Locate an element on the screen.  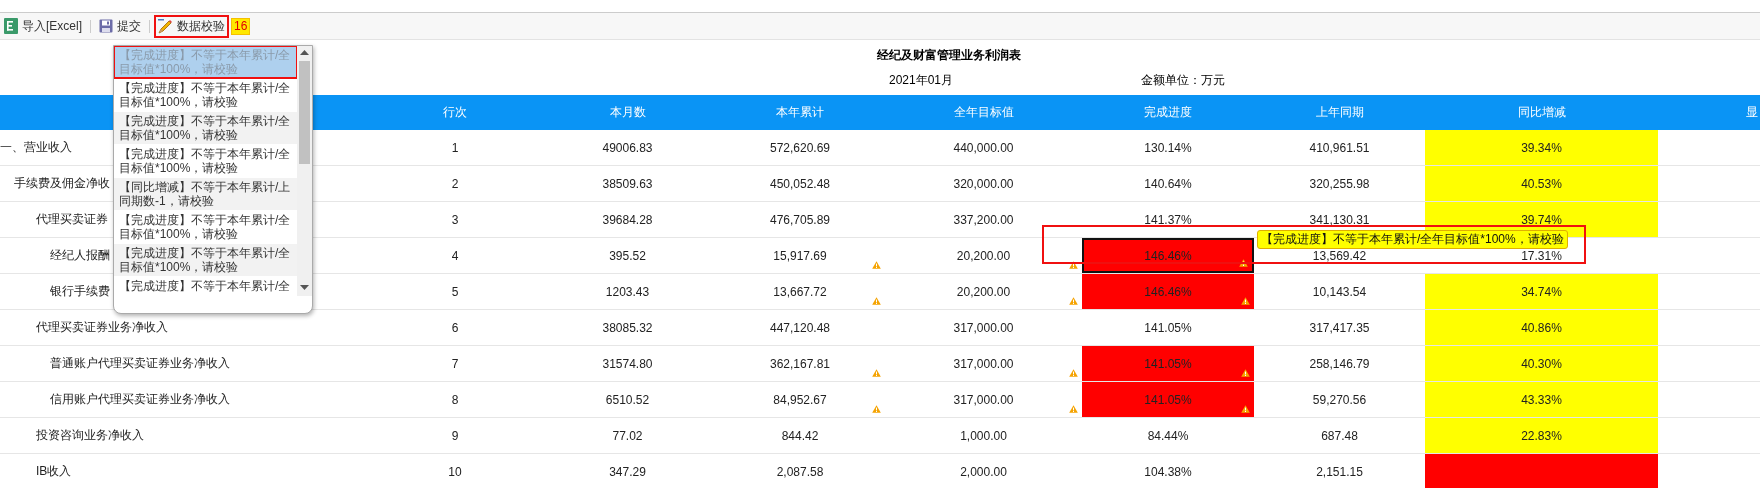
table-cell: 1203.43 is located at coordinates (627, 291).